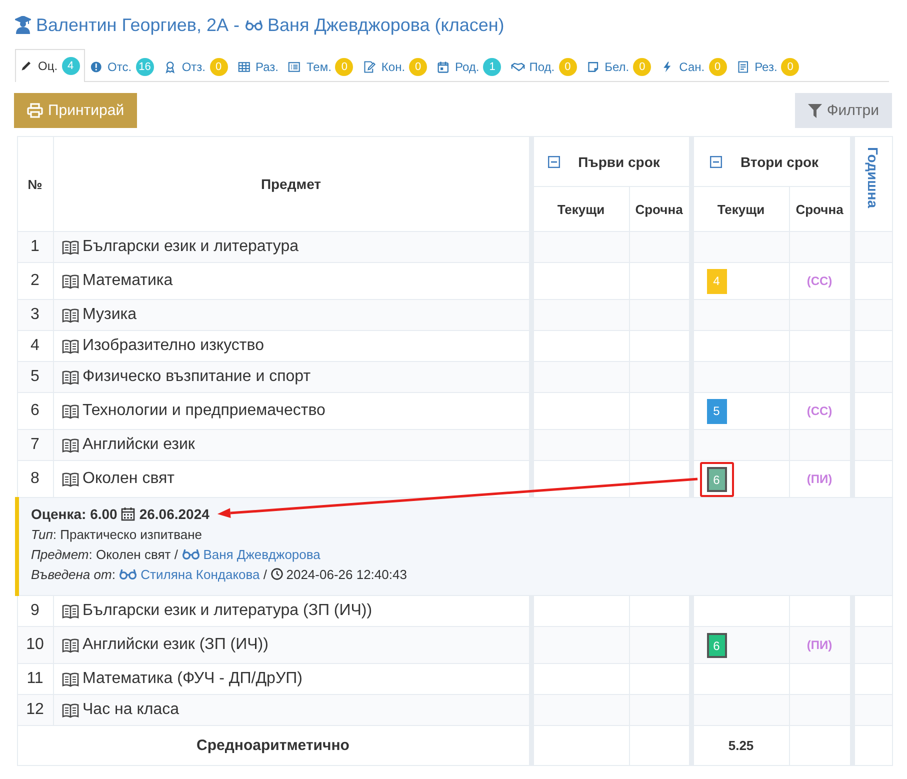  I want to click on grade-badge: 5, so click(716, 411).